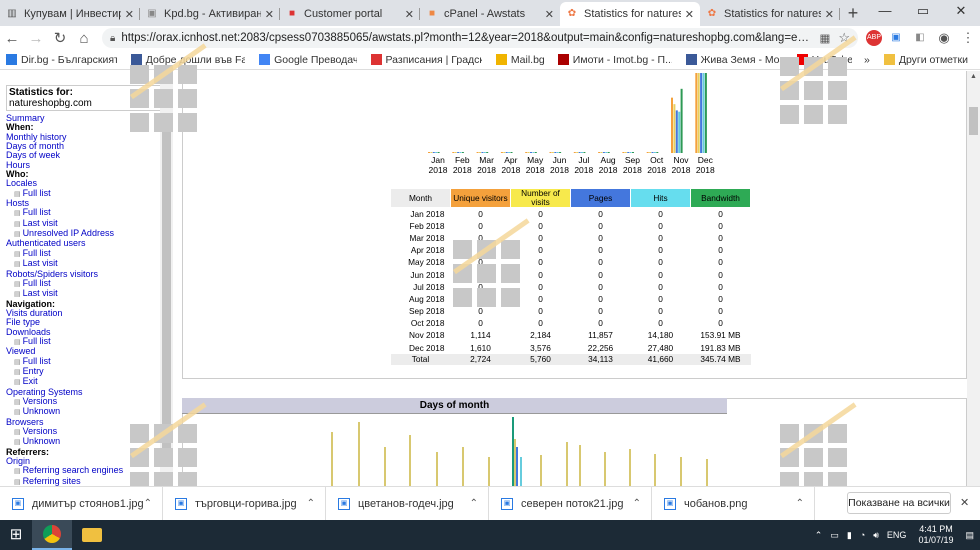 The image size is (980, 550). I want to click on home-icon: ⌂, so click(84, 38).